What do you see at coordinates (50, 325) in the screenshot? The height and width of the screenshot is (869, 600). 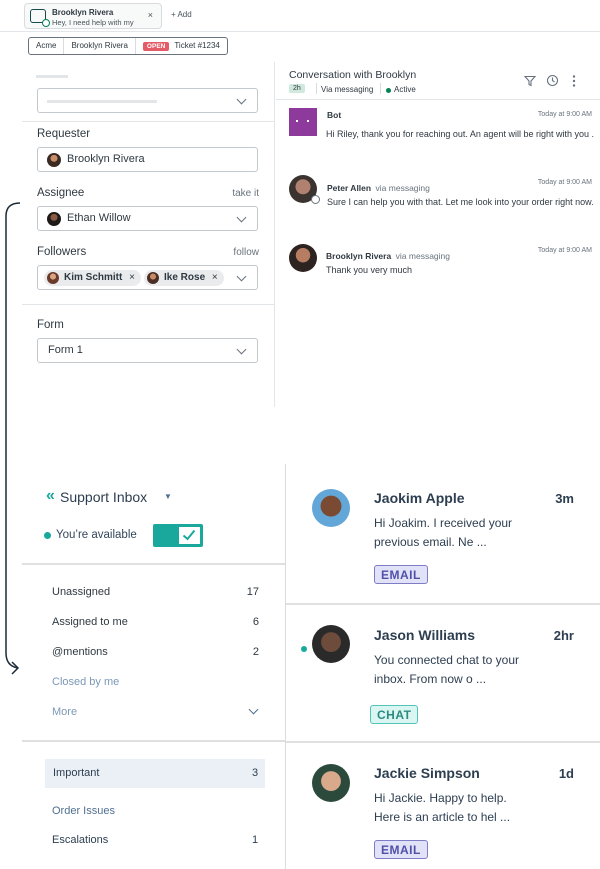 I see `form-label: Form` at bounding box center [50, 325].